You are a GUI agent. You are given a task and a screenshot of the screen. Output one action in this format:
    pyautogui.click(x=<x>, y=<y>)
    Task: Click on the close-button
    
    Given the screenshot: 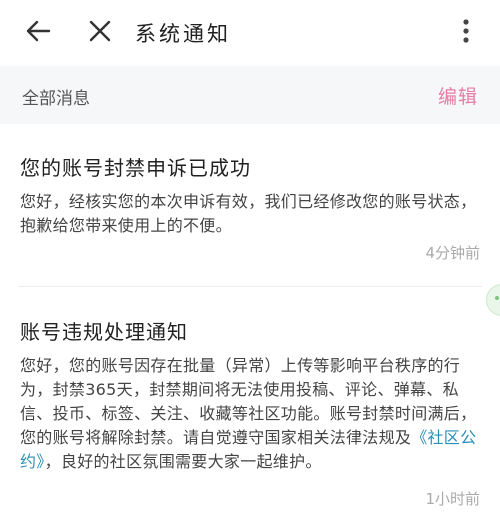 What is the action you would take?
    pyautogui.click(x=100, y=31)
    